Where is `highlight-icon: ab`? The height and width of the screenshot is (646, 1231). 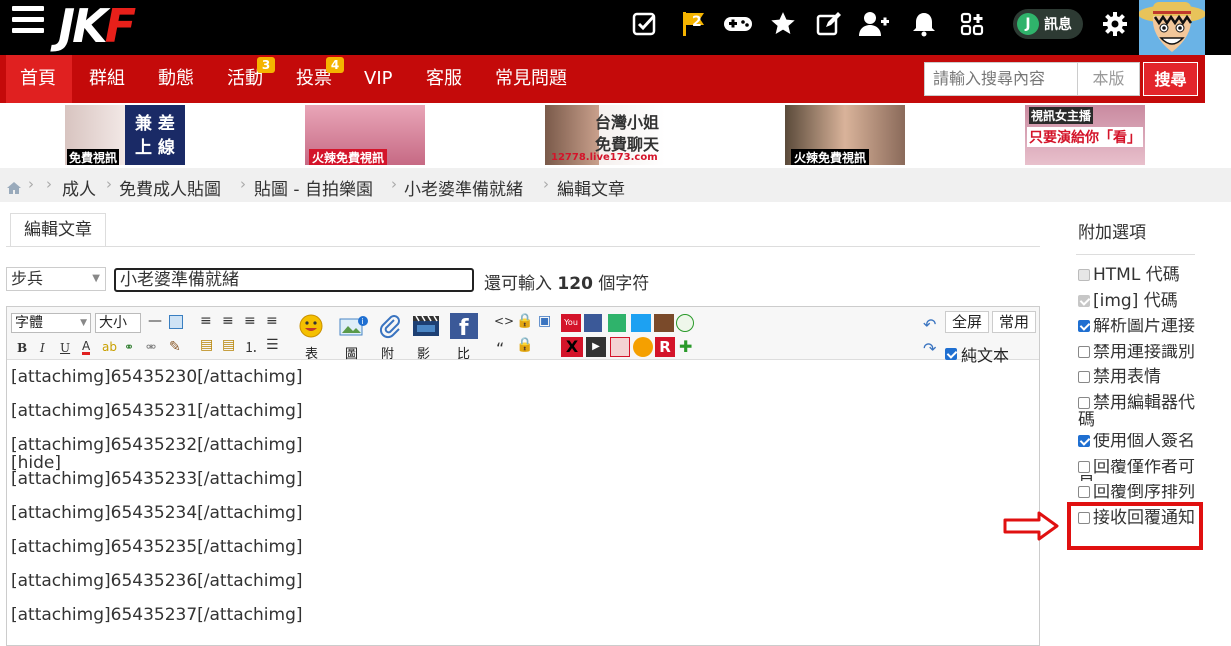 highlight-icon: ab is located at coordinates (109, 347).